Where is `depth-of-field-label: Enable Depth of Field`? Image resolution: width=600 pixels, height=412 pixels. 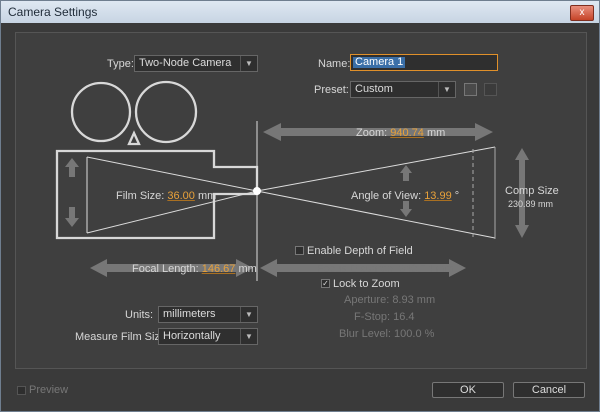 depth-of-field-label: Enable Depth of Field is located at coordinates (360, 251).